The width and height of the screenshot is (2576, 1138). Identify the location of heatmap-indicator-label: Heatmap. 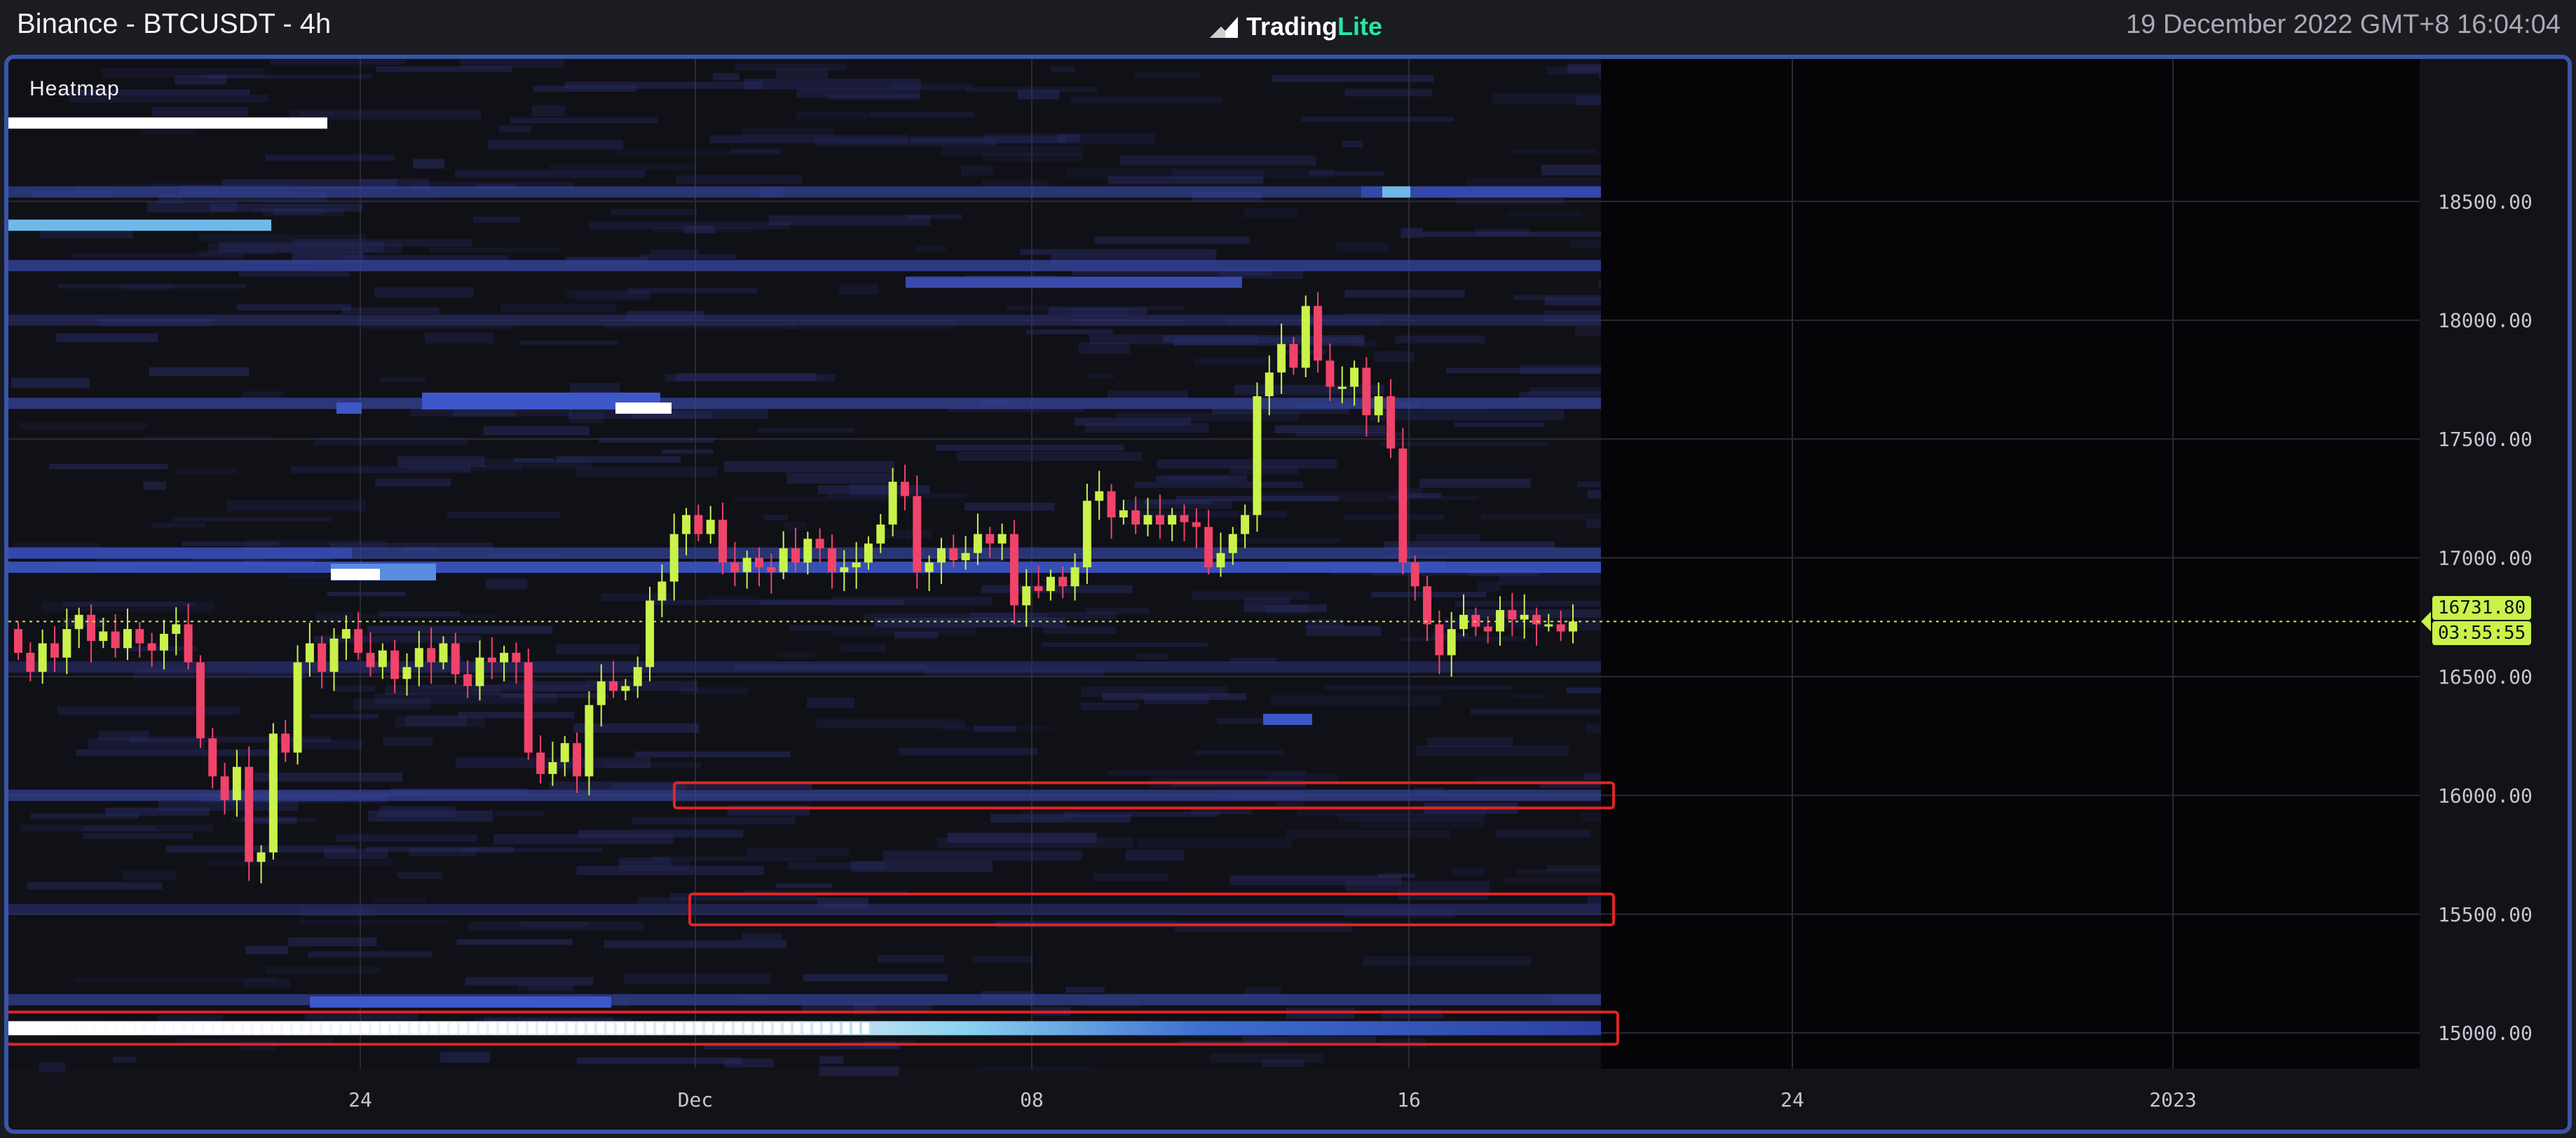
(74, 89).